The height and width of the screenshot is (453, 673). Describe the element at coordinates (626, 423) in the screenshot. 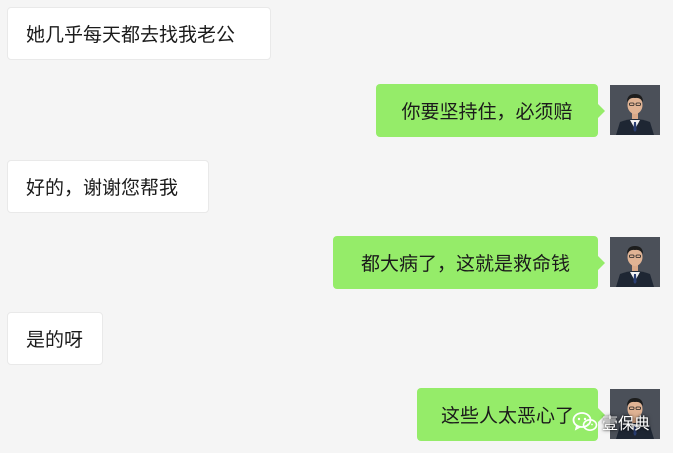

I see `watermark-text: 壹保典` at that location.